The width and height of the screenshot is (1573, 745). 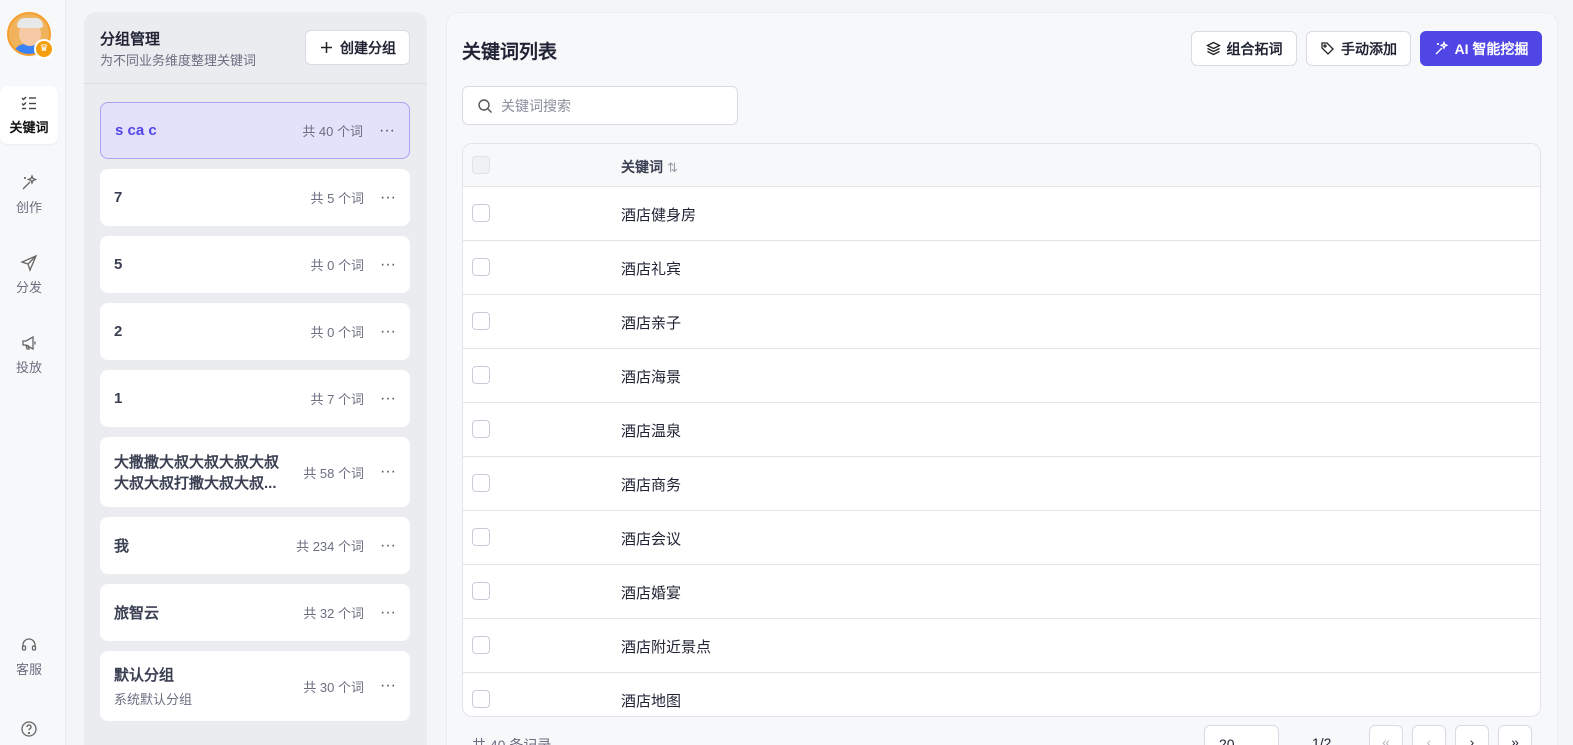 I want to click on keyword-cell: 酒店地图, so click(x=651, y=701).